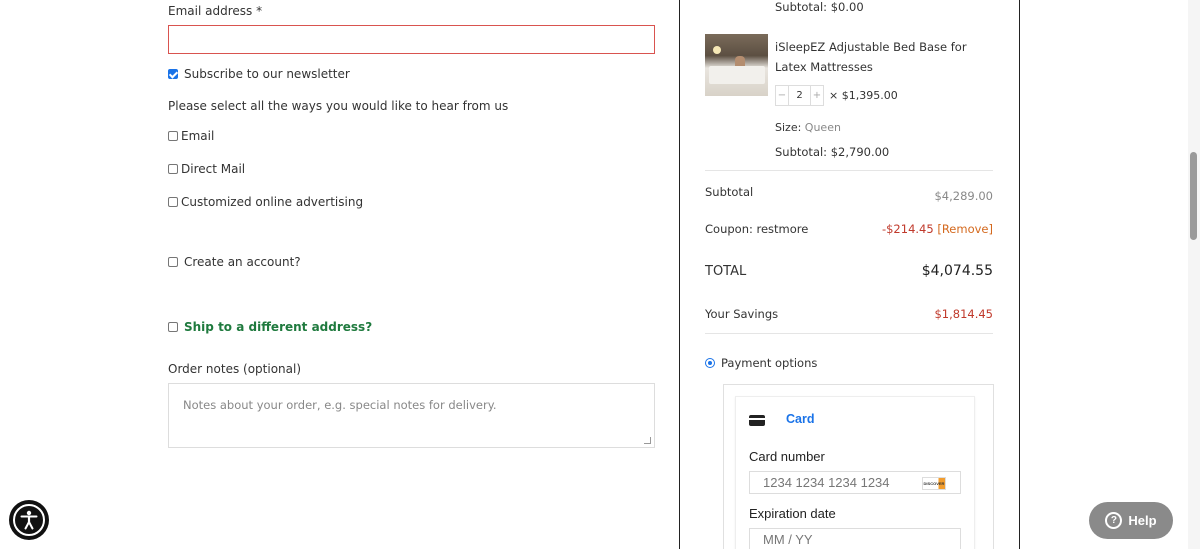 This screenshot has height=549, width=1200. I want to click on quantity-stepper: − 2 + × $1,395.00, so click(836, 95).